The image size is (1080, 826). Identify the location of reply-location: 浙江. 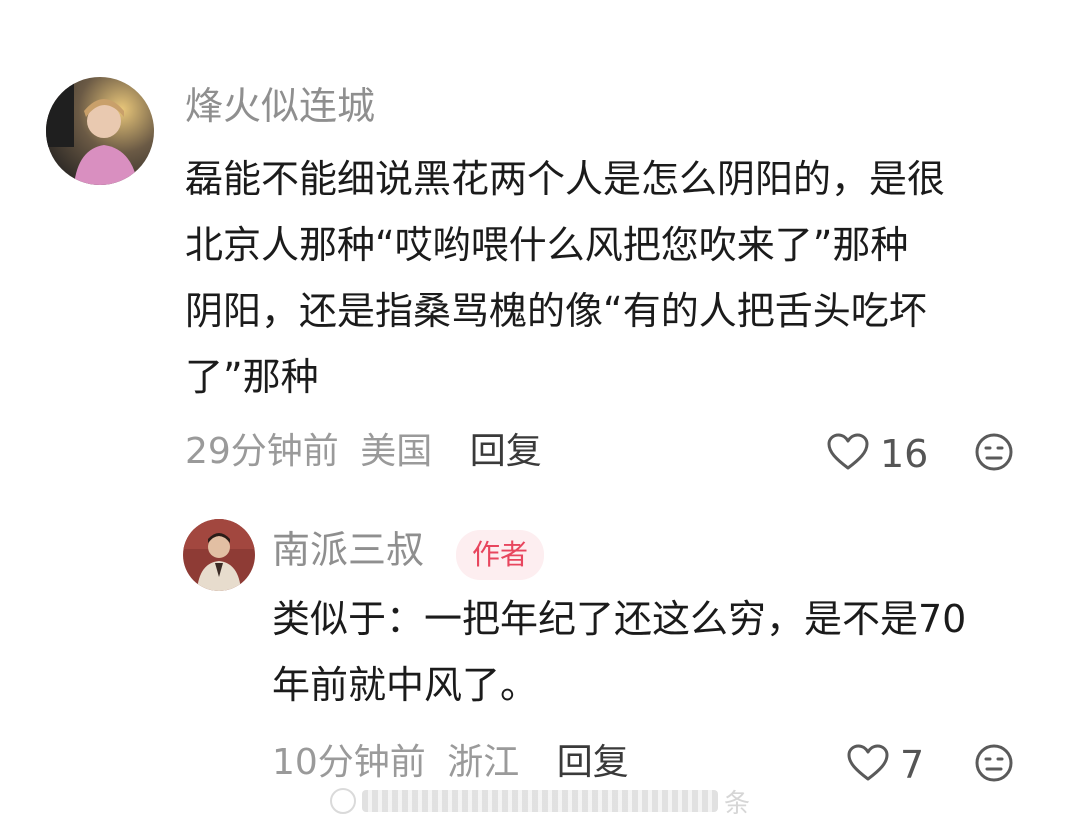
(483, 762).